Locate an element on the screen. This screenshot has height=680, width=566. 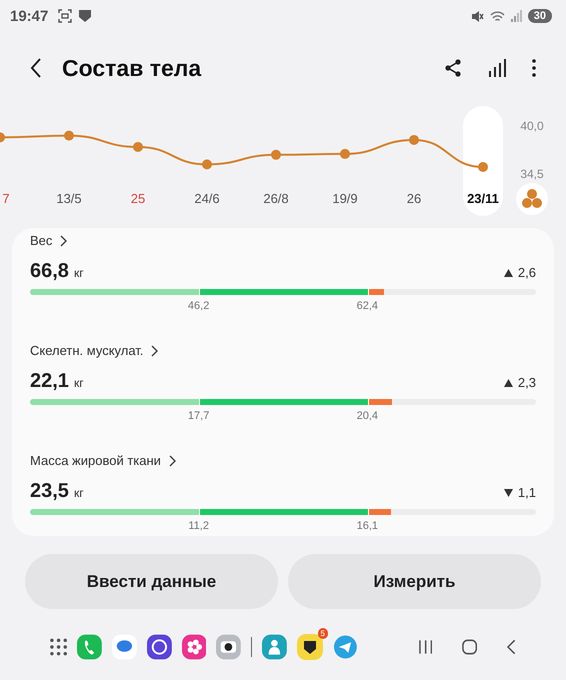
x-axis-label: 23/11 is located at coordinates (483, 198).